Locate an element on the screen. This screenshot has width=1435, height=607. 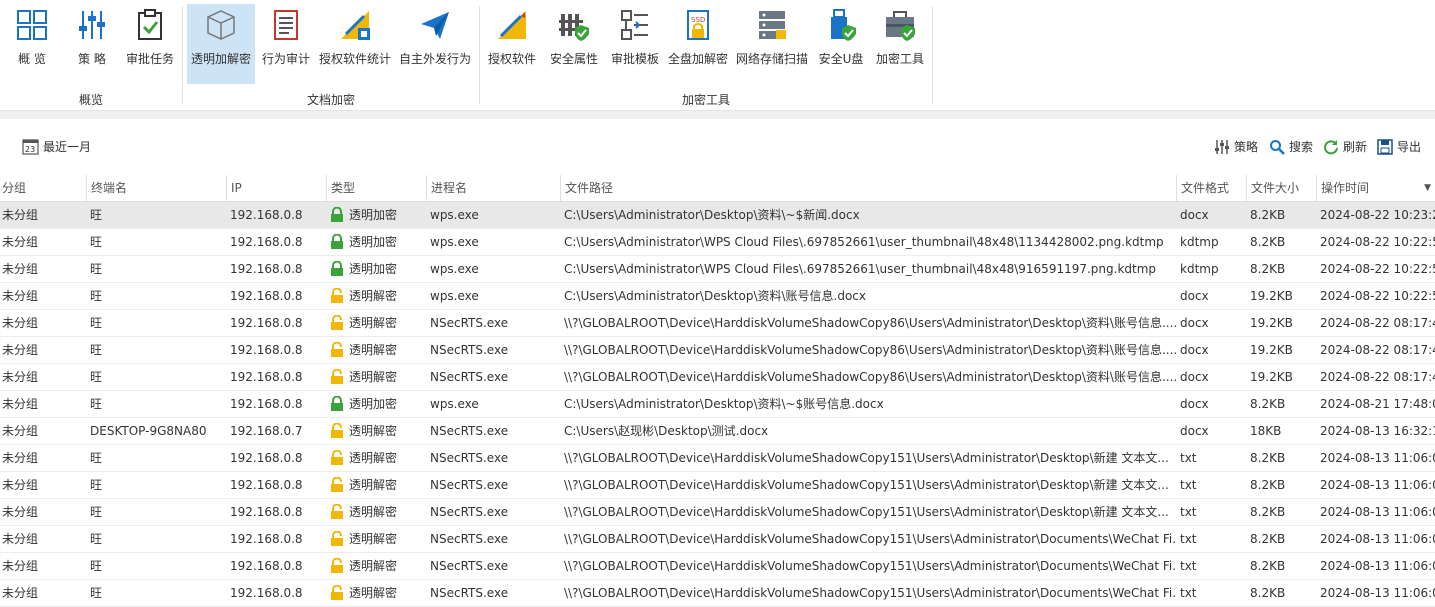
column-header-path: 文件路径 is located at coordinates (868, 188).